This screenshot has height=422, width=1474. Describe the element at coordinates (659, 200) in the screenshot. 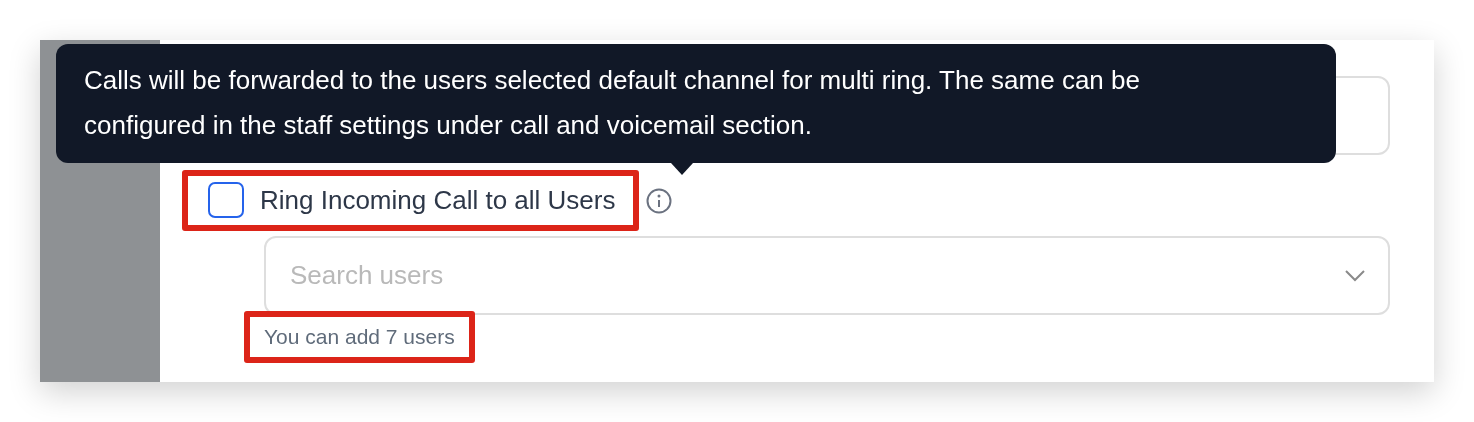

I see `info-icon` at that location.